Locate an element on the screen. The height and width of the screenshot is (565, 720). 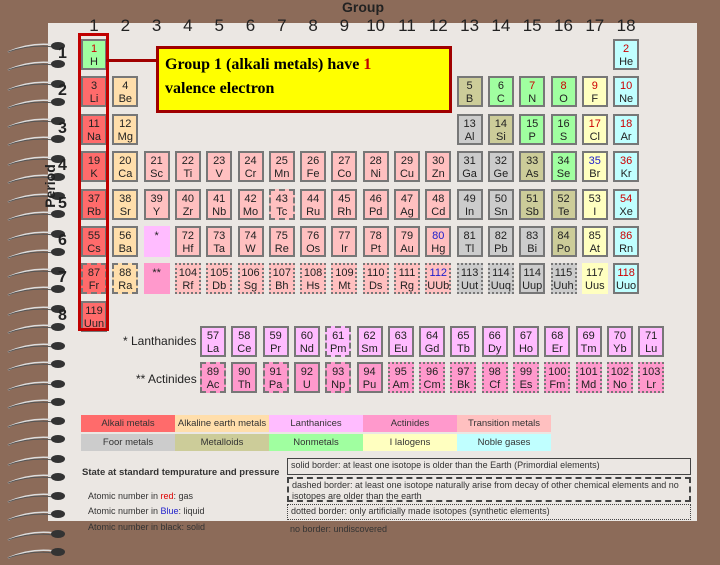
element-cell: 92 U is located at coordinates (306, 377).